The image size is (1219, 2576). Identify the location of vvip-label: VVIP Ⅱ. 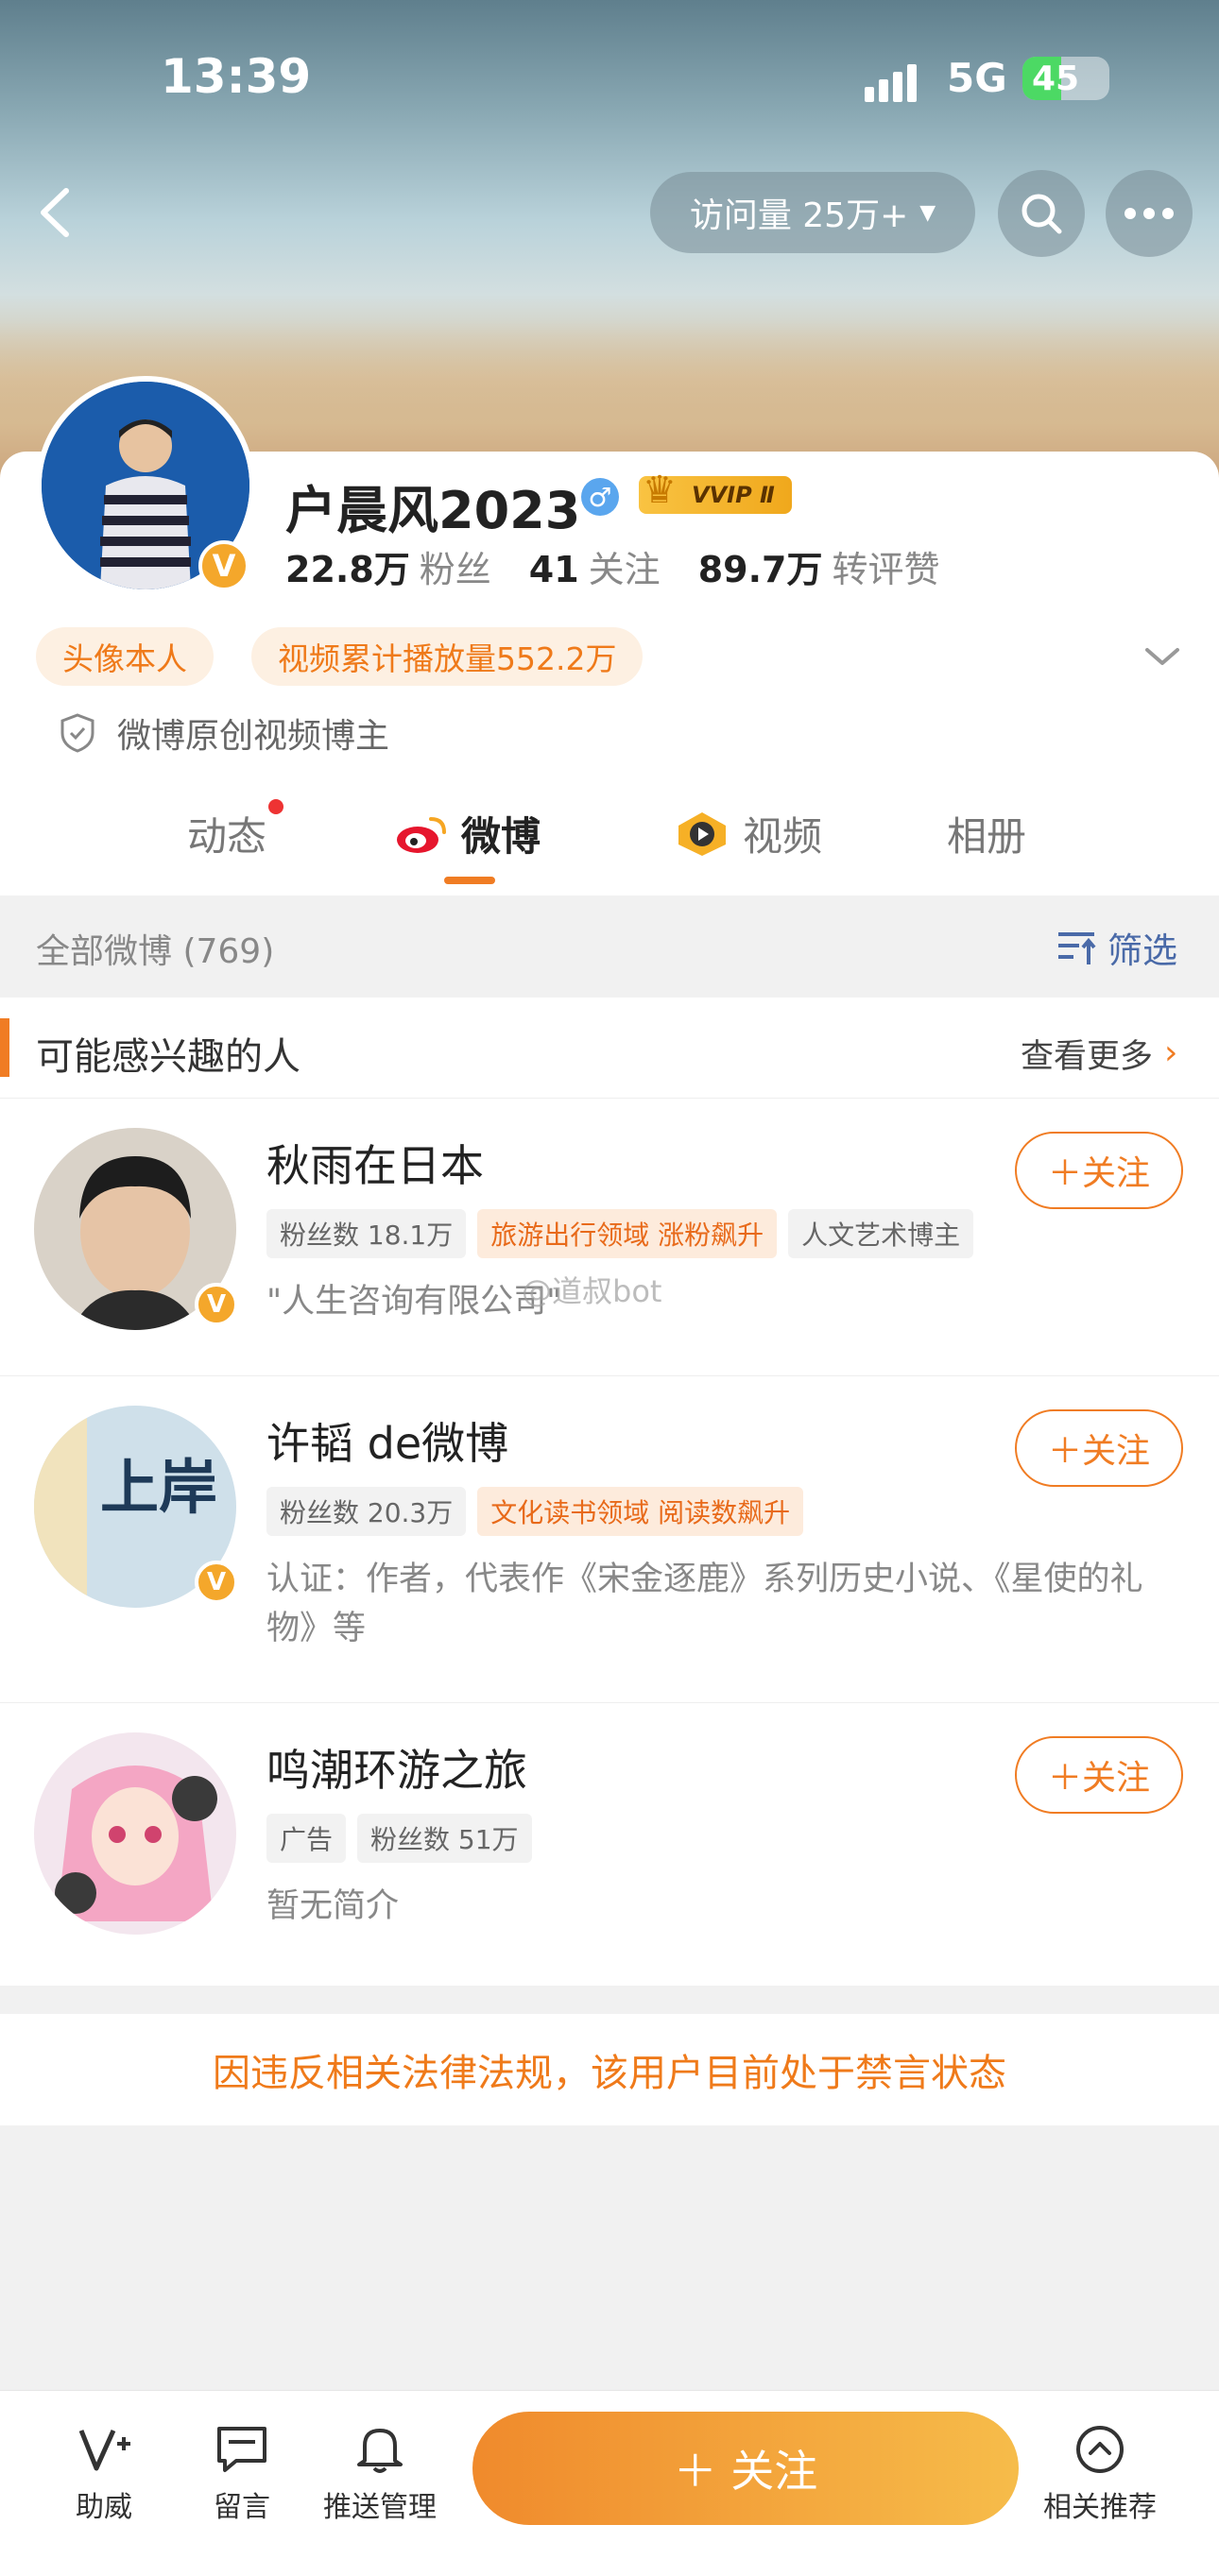
(734, 495).